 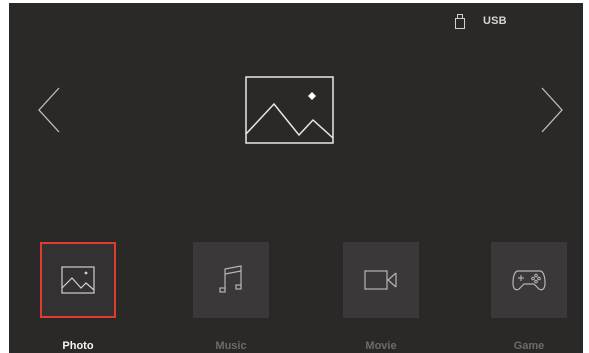 I want to click on tile-label-movie: Movie, so click(x=381, y=346).